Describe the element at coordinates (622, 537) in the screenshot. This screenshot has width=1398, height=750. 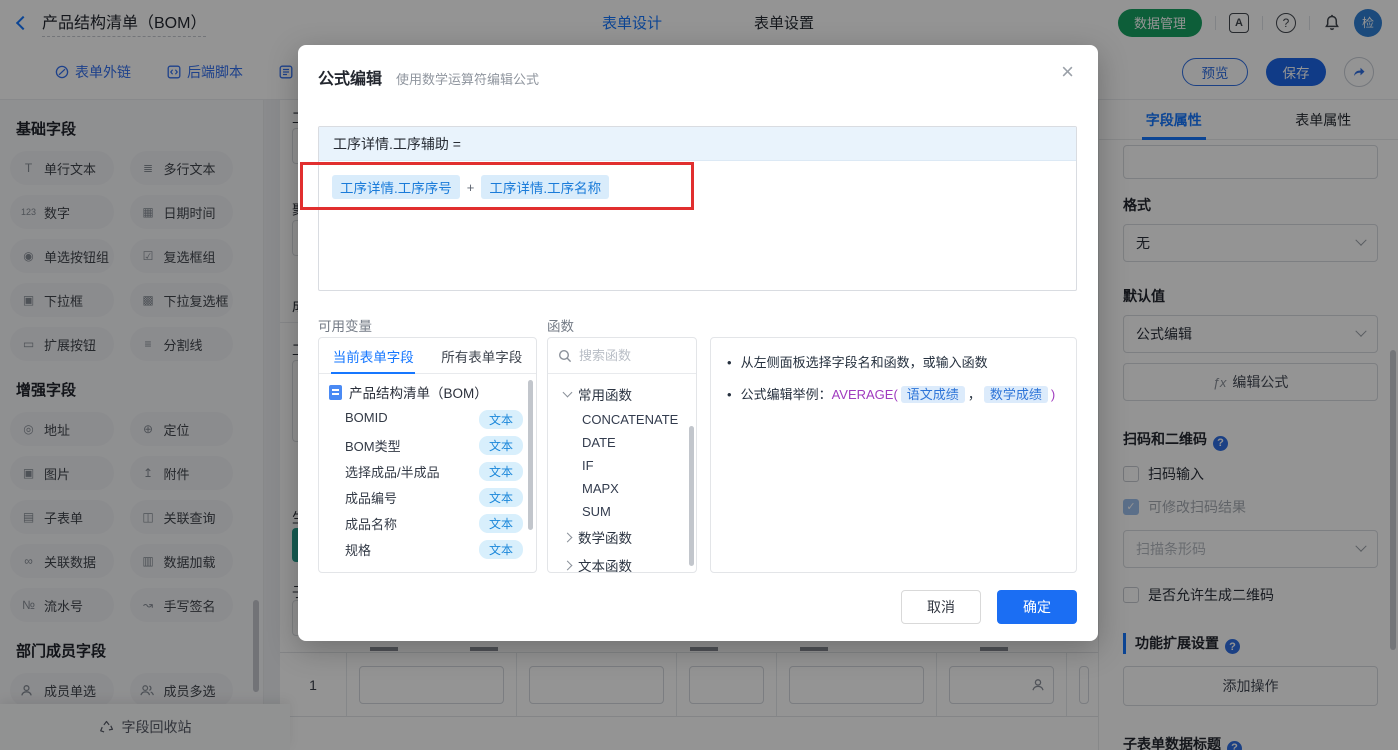
I see `group-math-functions: 数学函数` at that location.